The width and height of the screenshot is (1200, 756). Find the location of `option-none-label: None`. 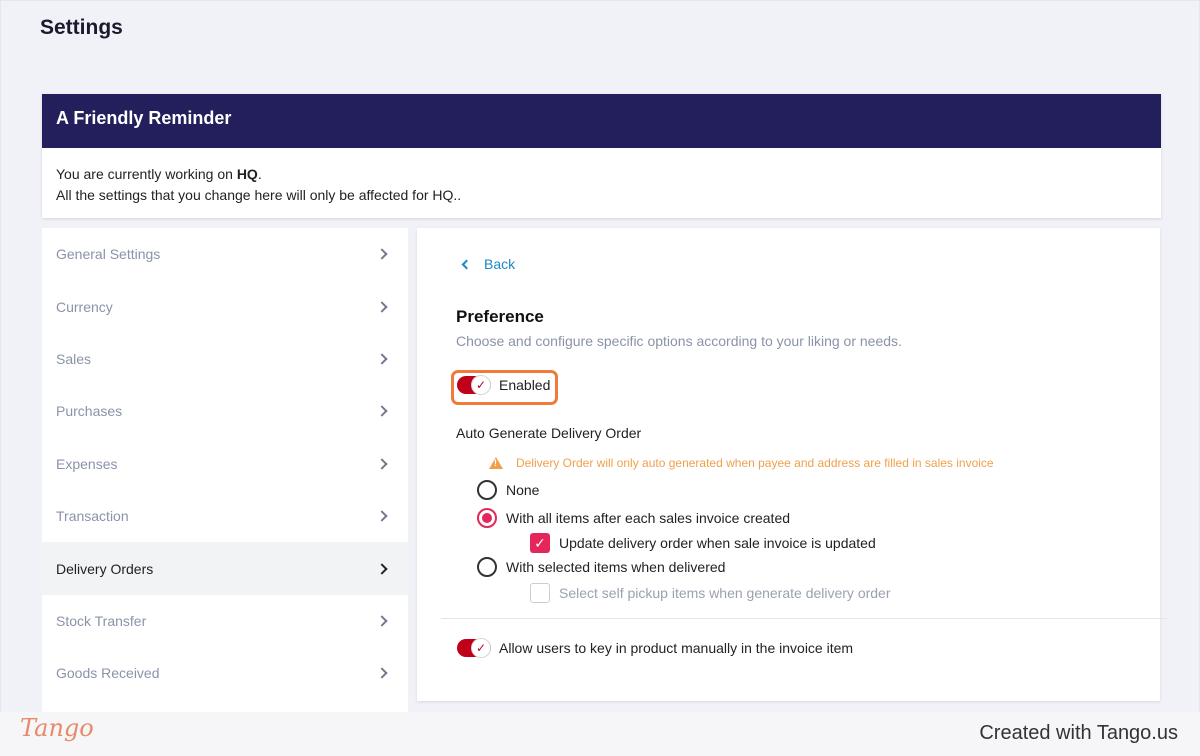

option-none-label: None is located at coordinates (523, 490).